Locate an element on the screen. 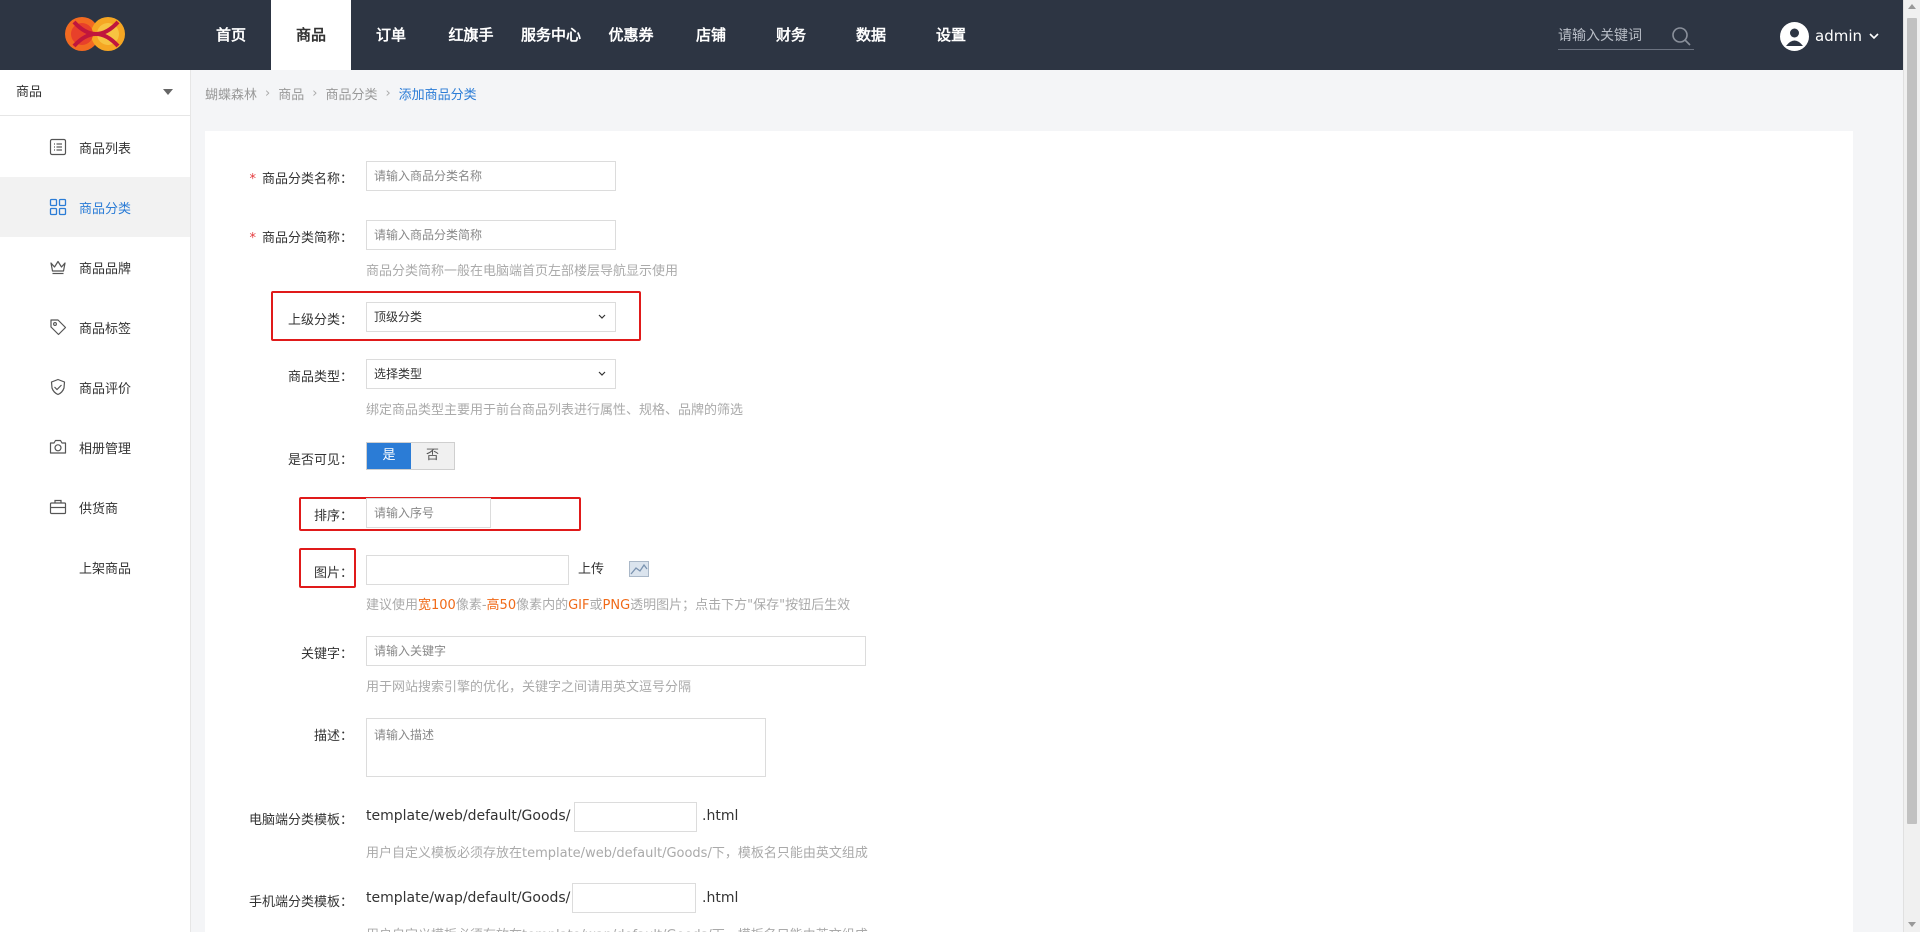  sort-label: 排序： is located at coordinates (333, 516).